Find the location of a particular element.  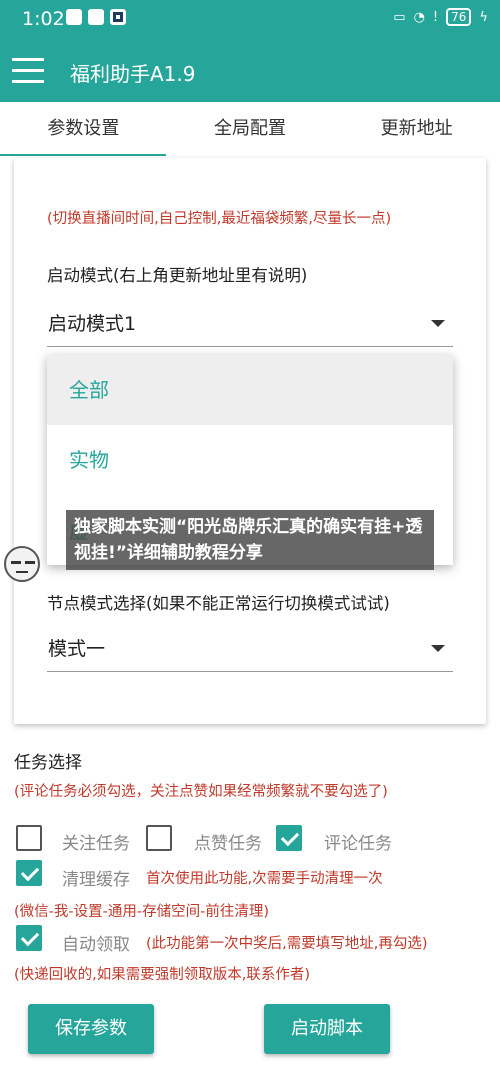

like-task-label: 点赞任务 is located at coordinates (228, 844).